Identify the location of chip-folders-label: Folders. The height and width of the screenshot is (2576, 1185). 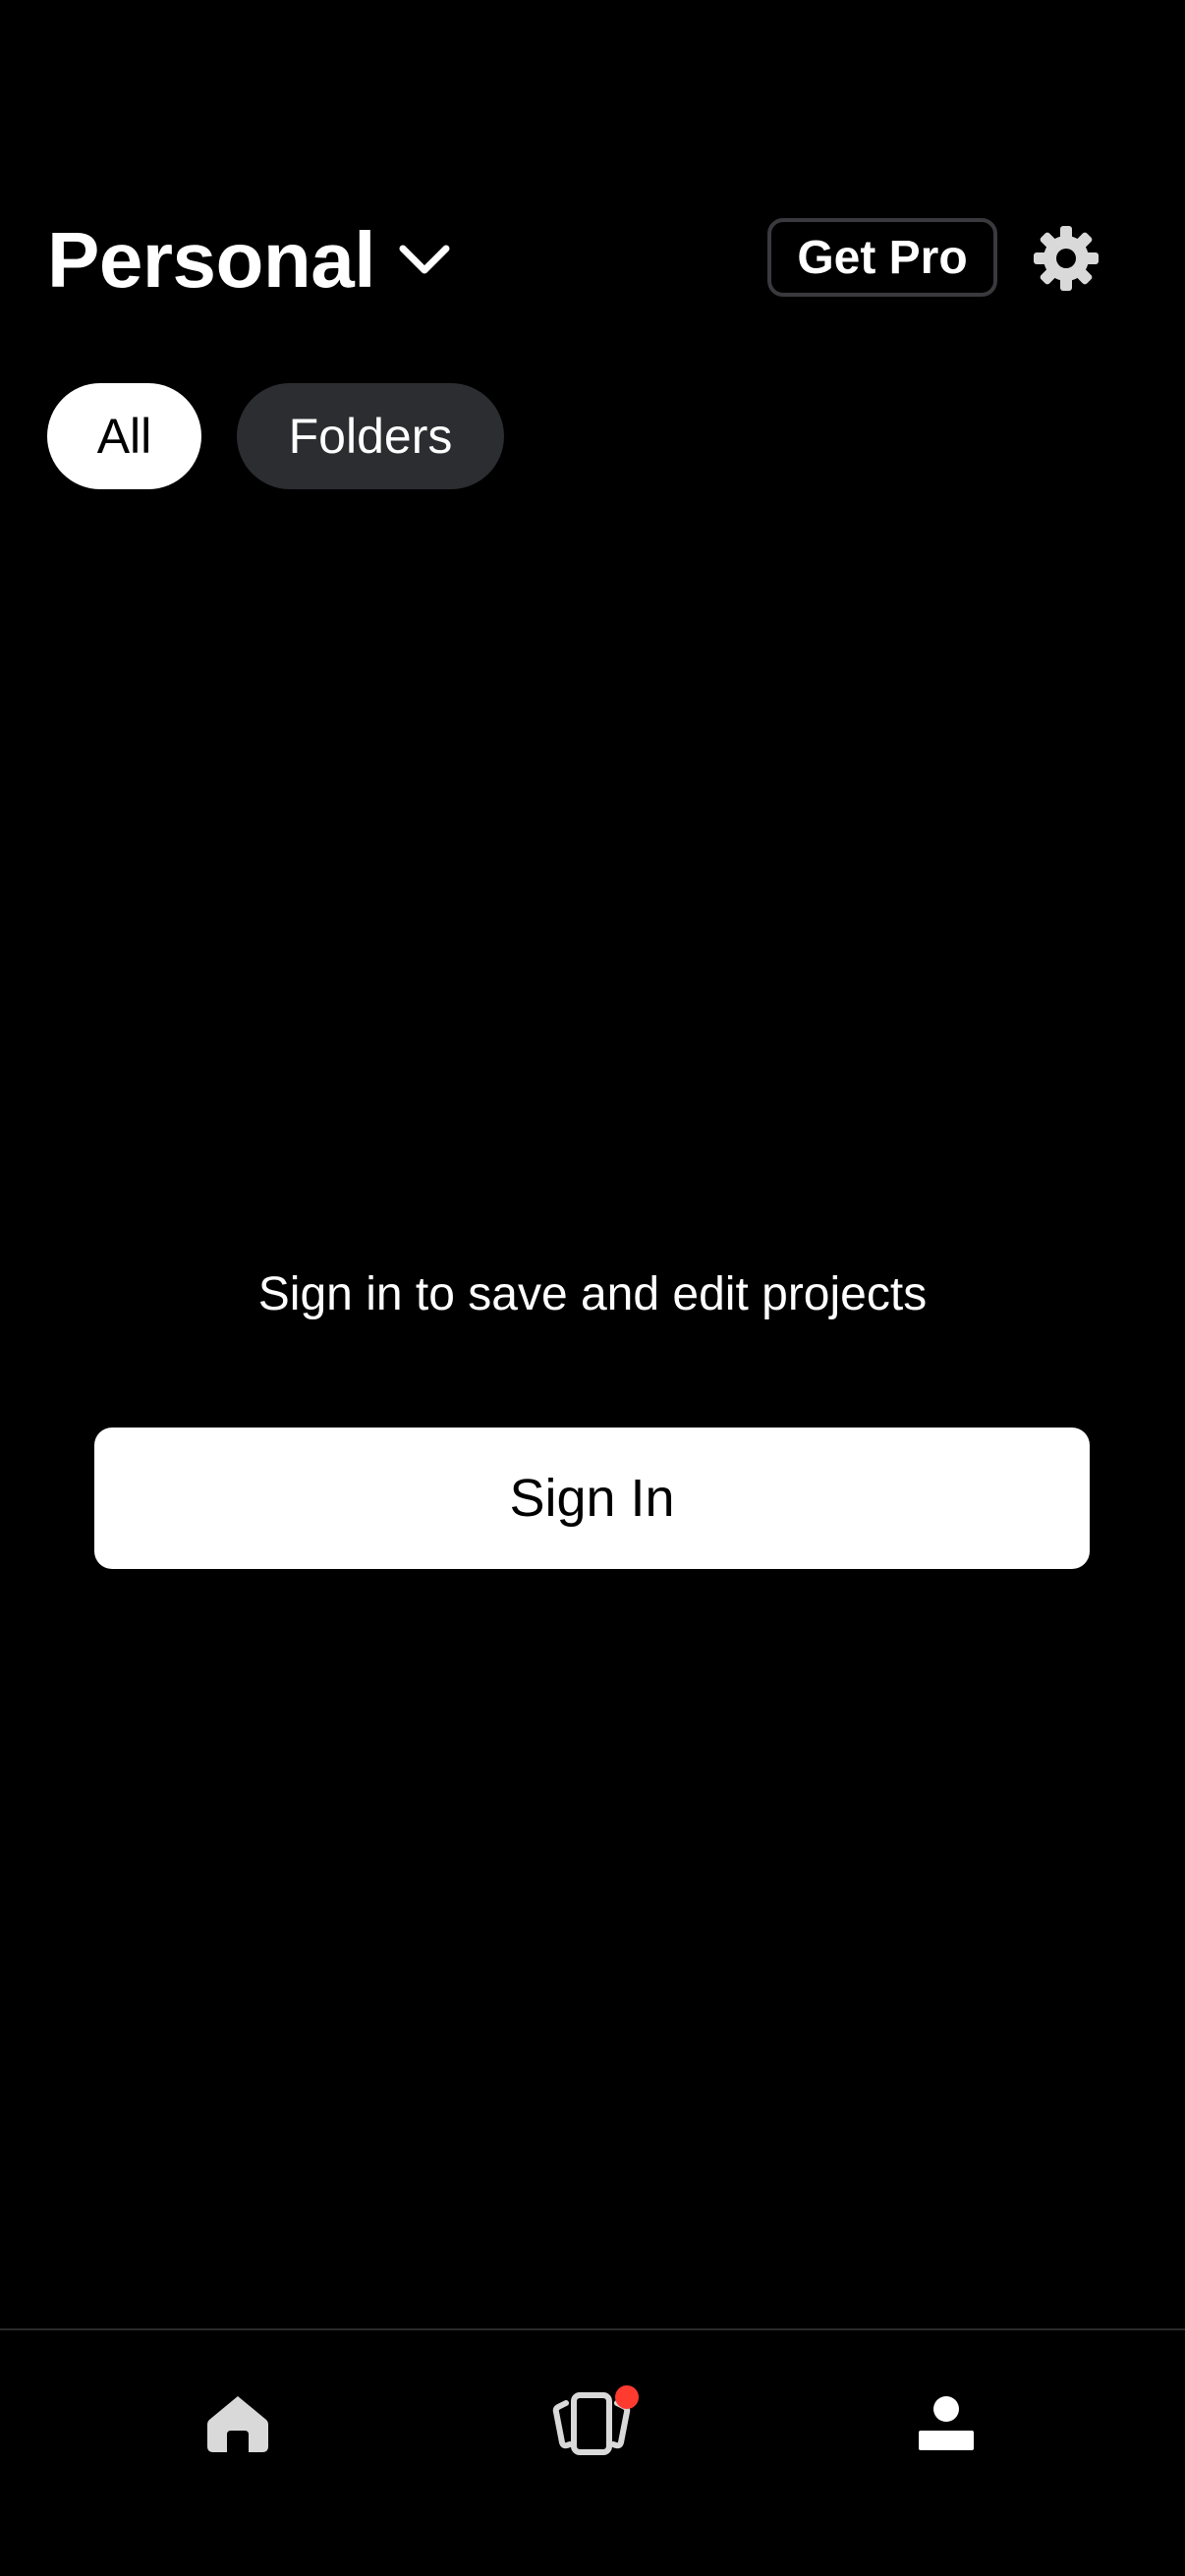
(371, 436).